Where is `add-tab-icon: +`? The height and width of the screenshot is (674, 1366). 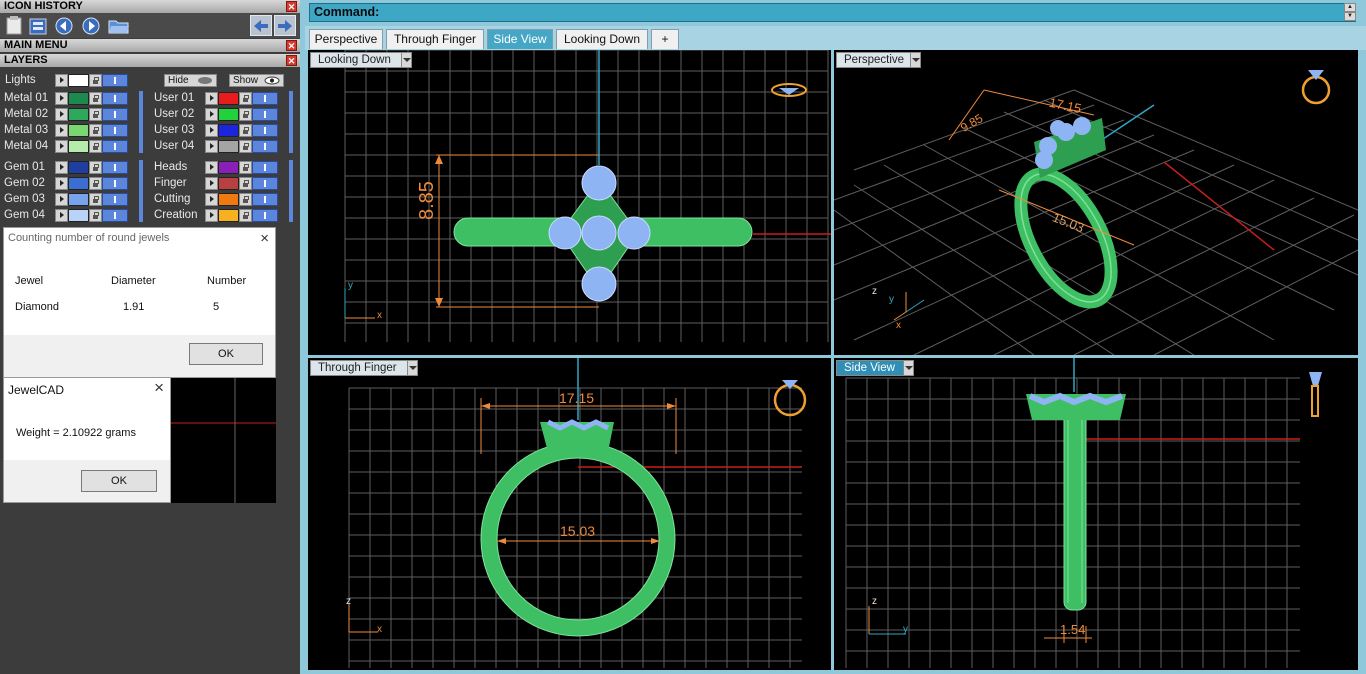 add-tab-icon: + is located at coordinates (665, 39).